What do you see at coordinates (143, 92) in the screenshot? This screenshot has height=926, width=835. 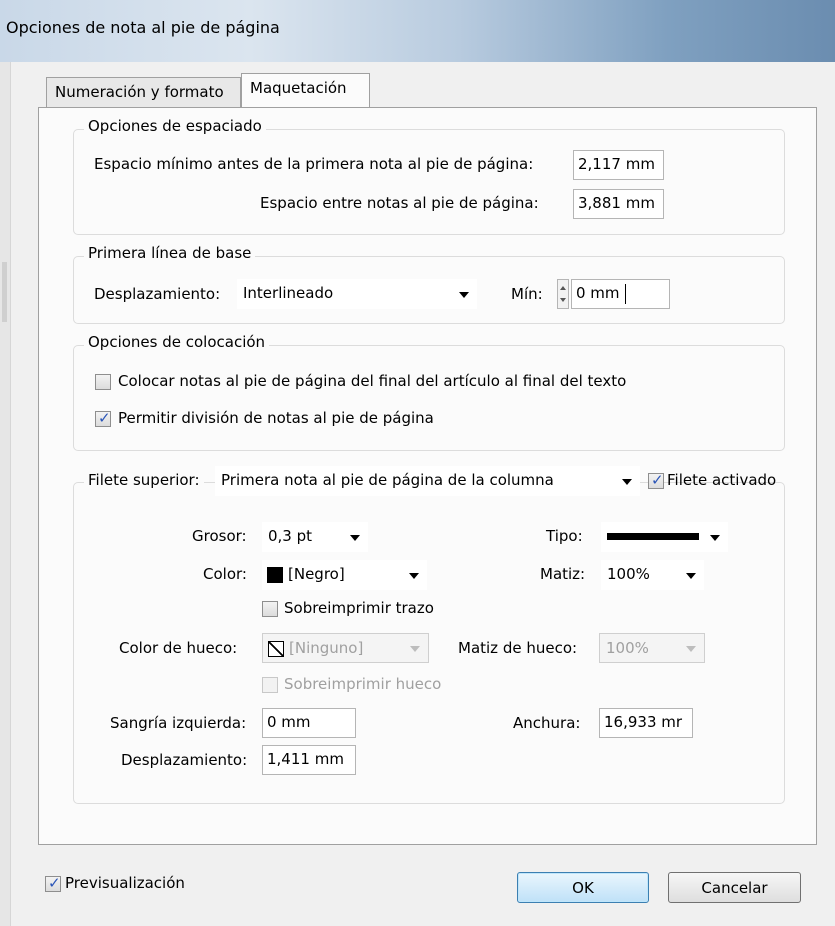 I see `tab-numeracion: Numeración y formato` at bounding box center [143, 92].